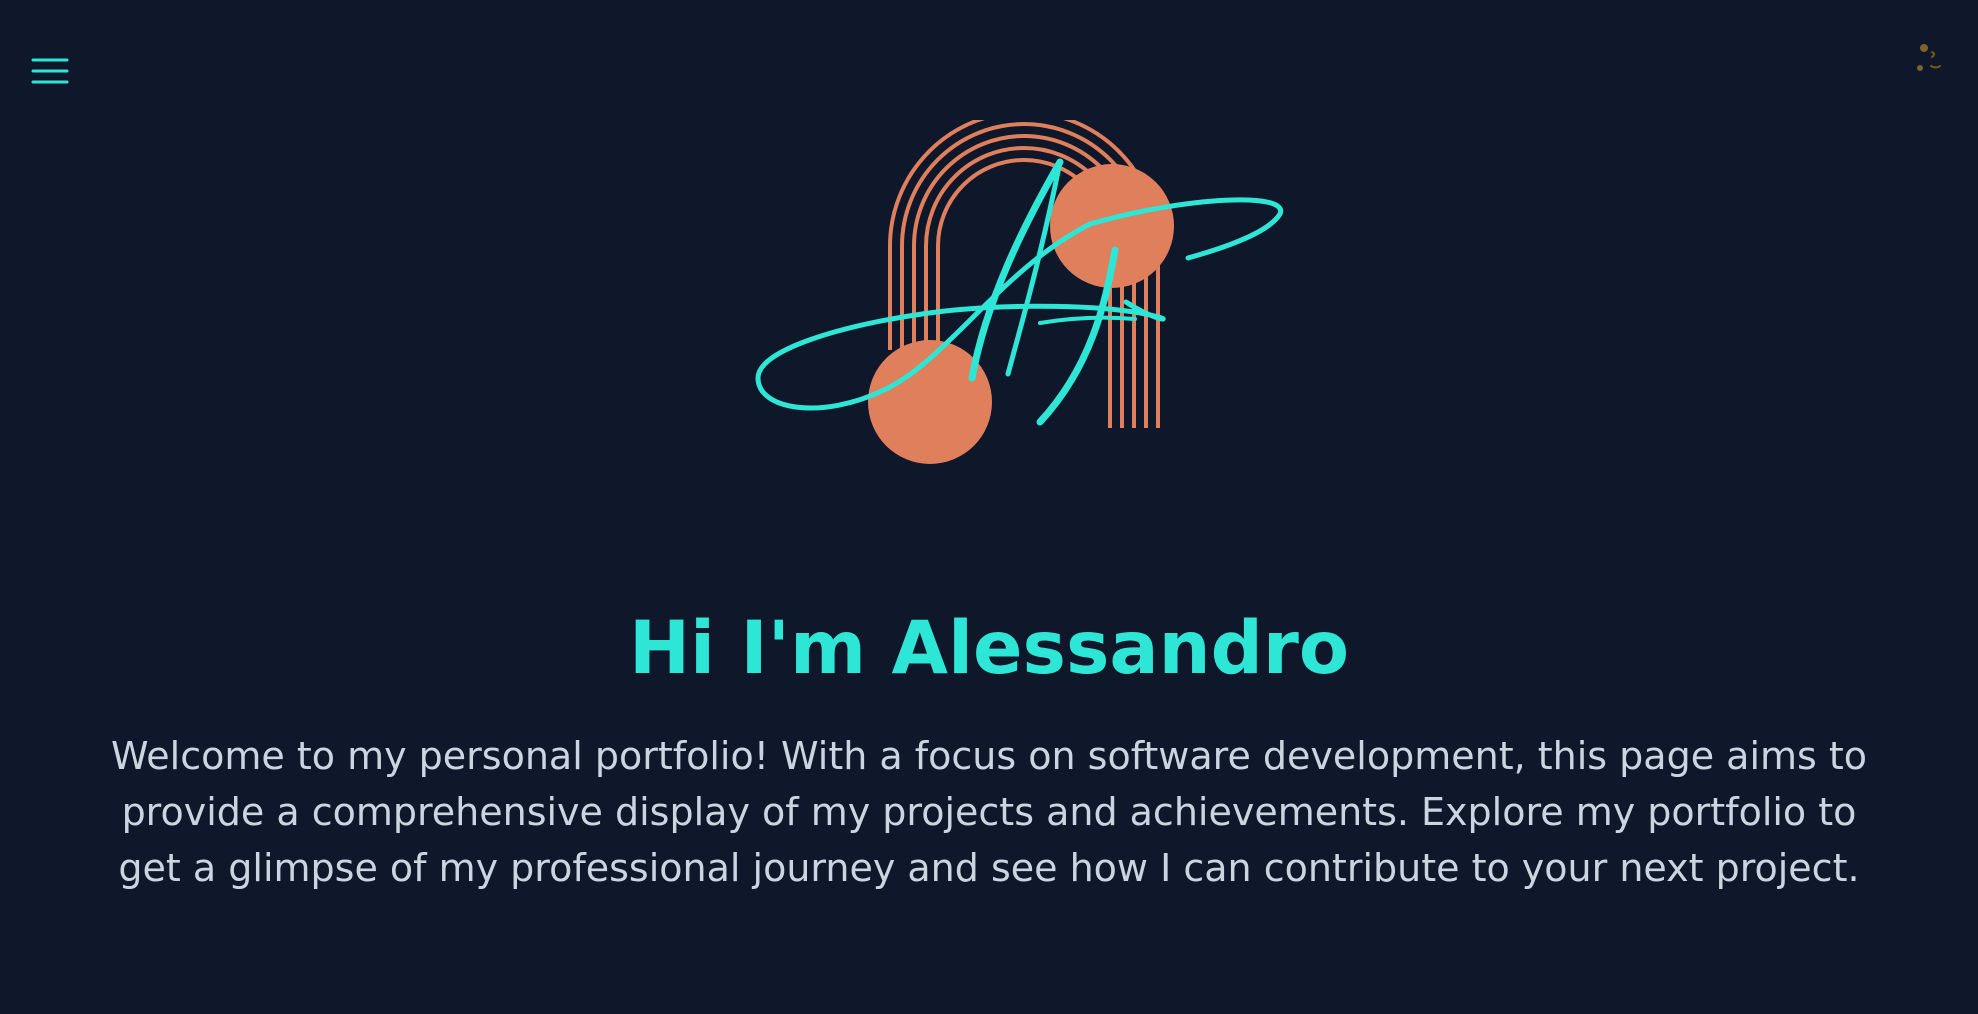  What do you see at coordinates (989, 648) in the screenshot?
I see `hero-title: Hi I'm Alessandro` at bounding box center [989, 648].